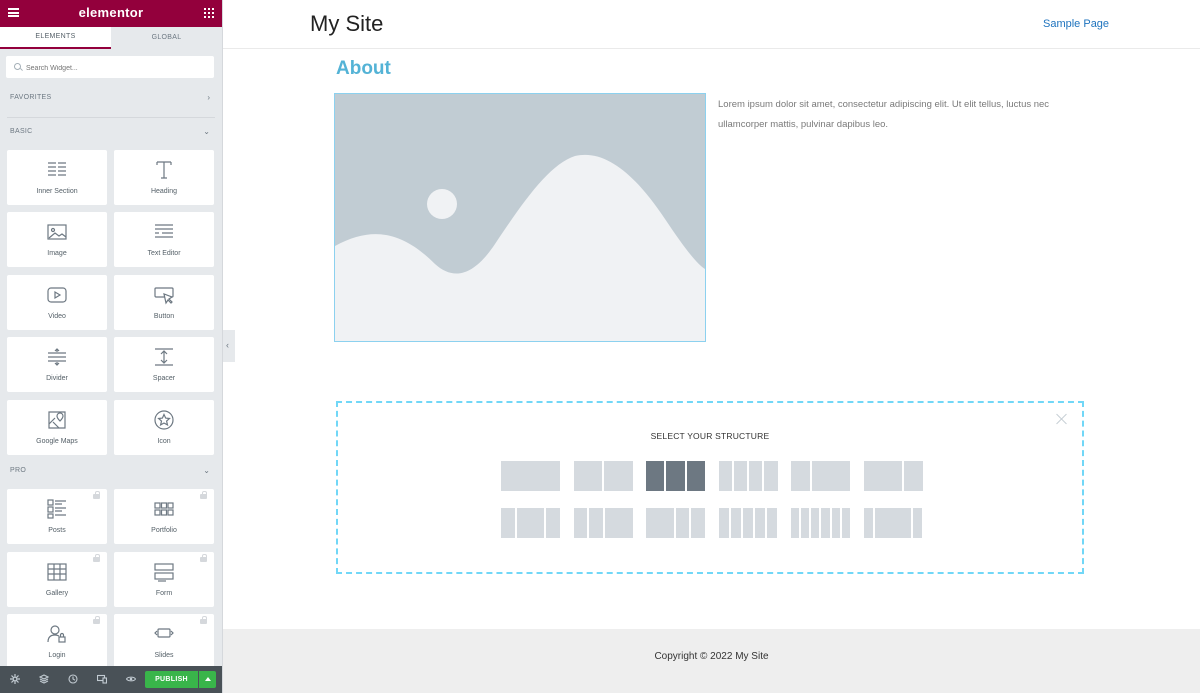 Image resolution: width=1200 pixels, height=693 pixels. What do you see at coordinates (166, 38) in the screenshot?
I see `tab-global: GLOBAL` at bounding box center [166, 38].